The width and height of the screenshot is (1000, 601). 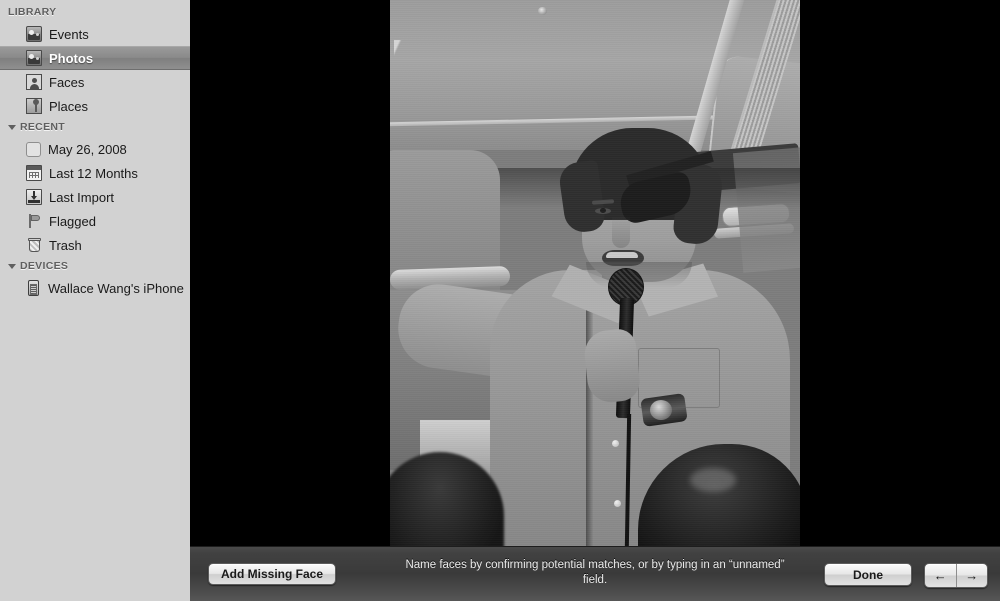 I want to click on add-missing-face-button: Add Missing Face, so click(x=272, y=574).